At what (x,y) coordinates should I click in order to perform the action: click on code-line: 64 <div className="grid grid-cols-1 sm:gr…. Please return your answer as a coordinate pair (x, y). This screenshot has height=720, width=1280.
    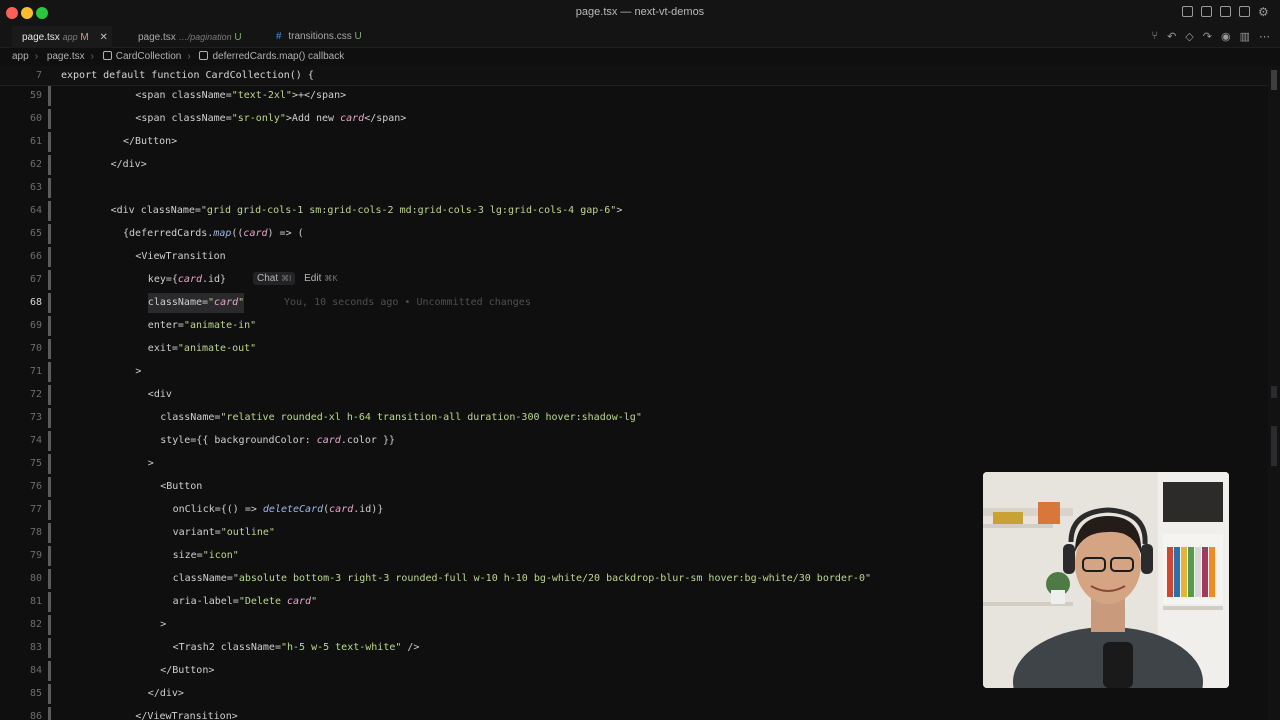
    Looking at the image, I should click on (634, 211).